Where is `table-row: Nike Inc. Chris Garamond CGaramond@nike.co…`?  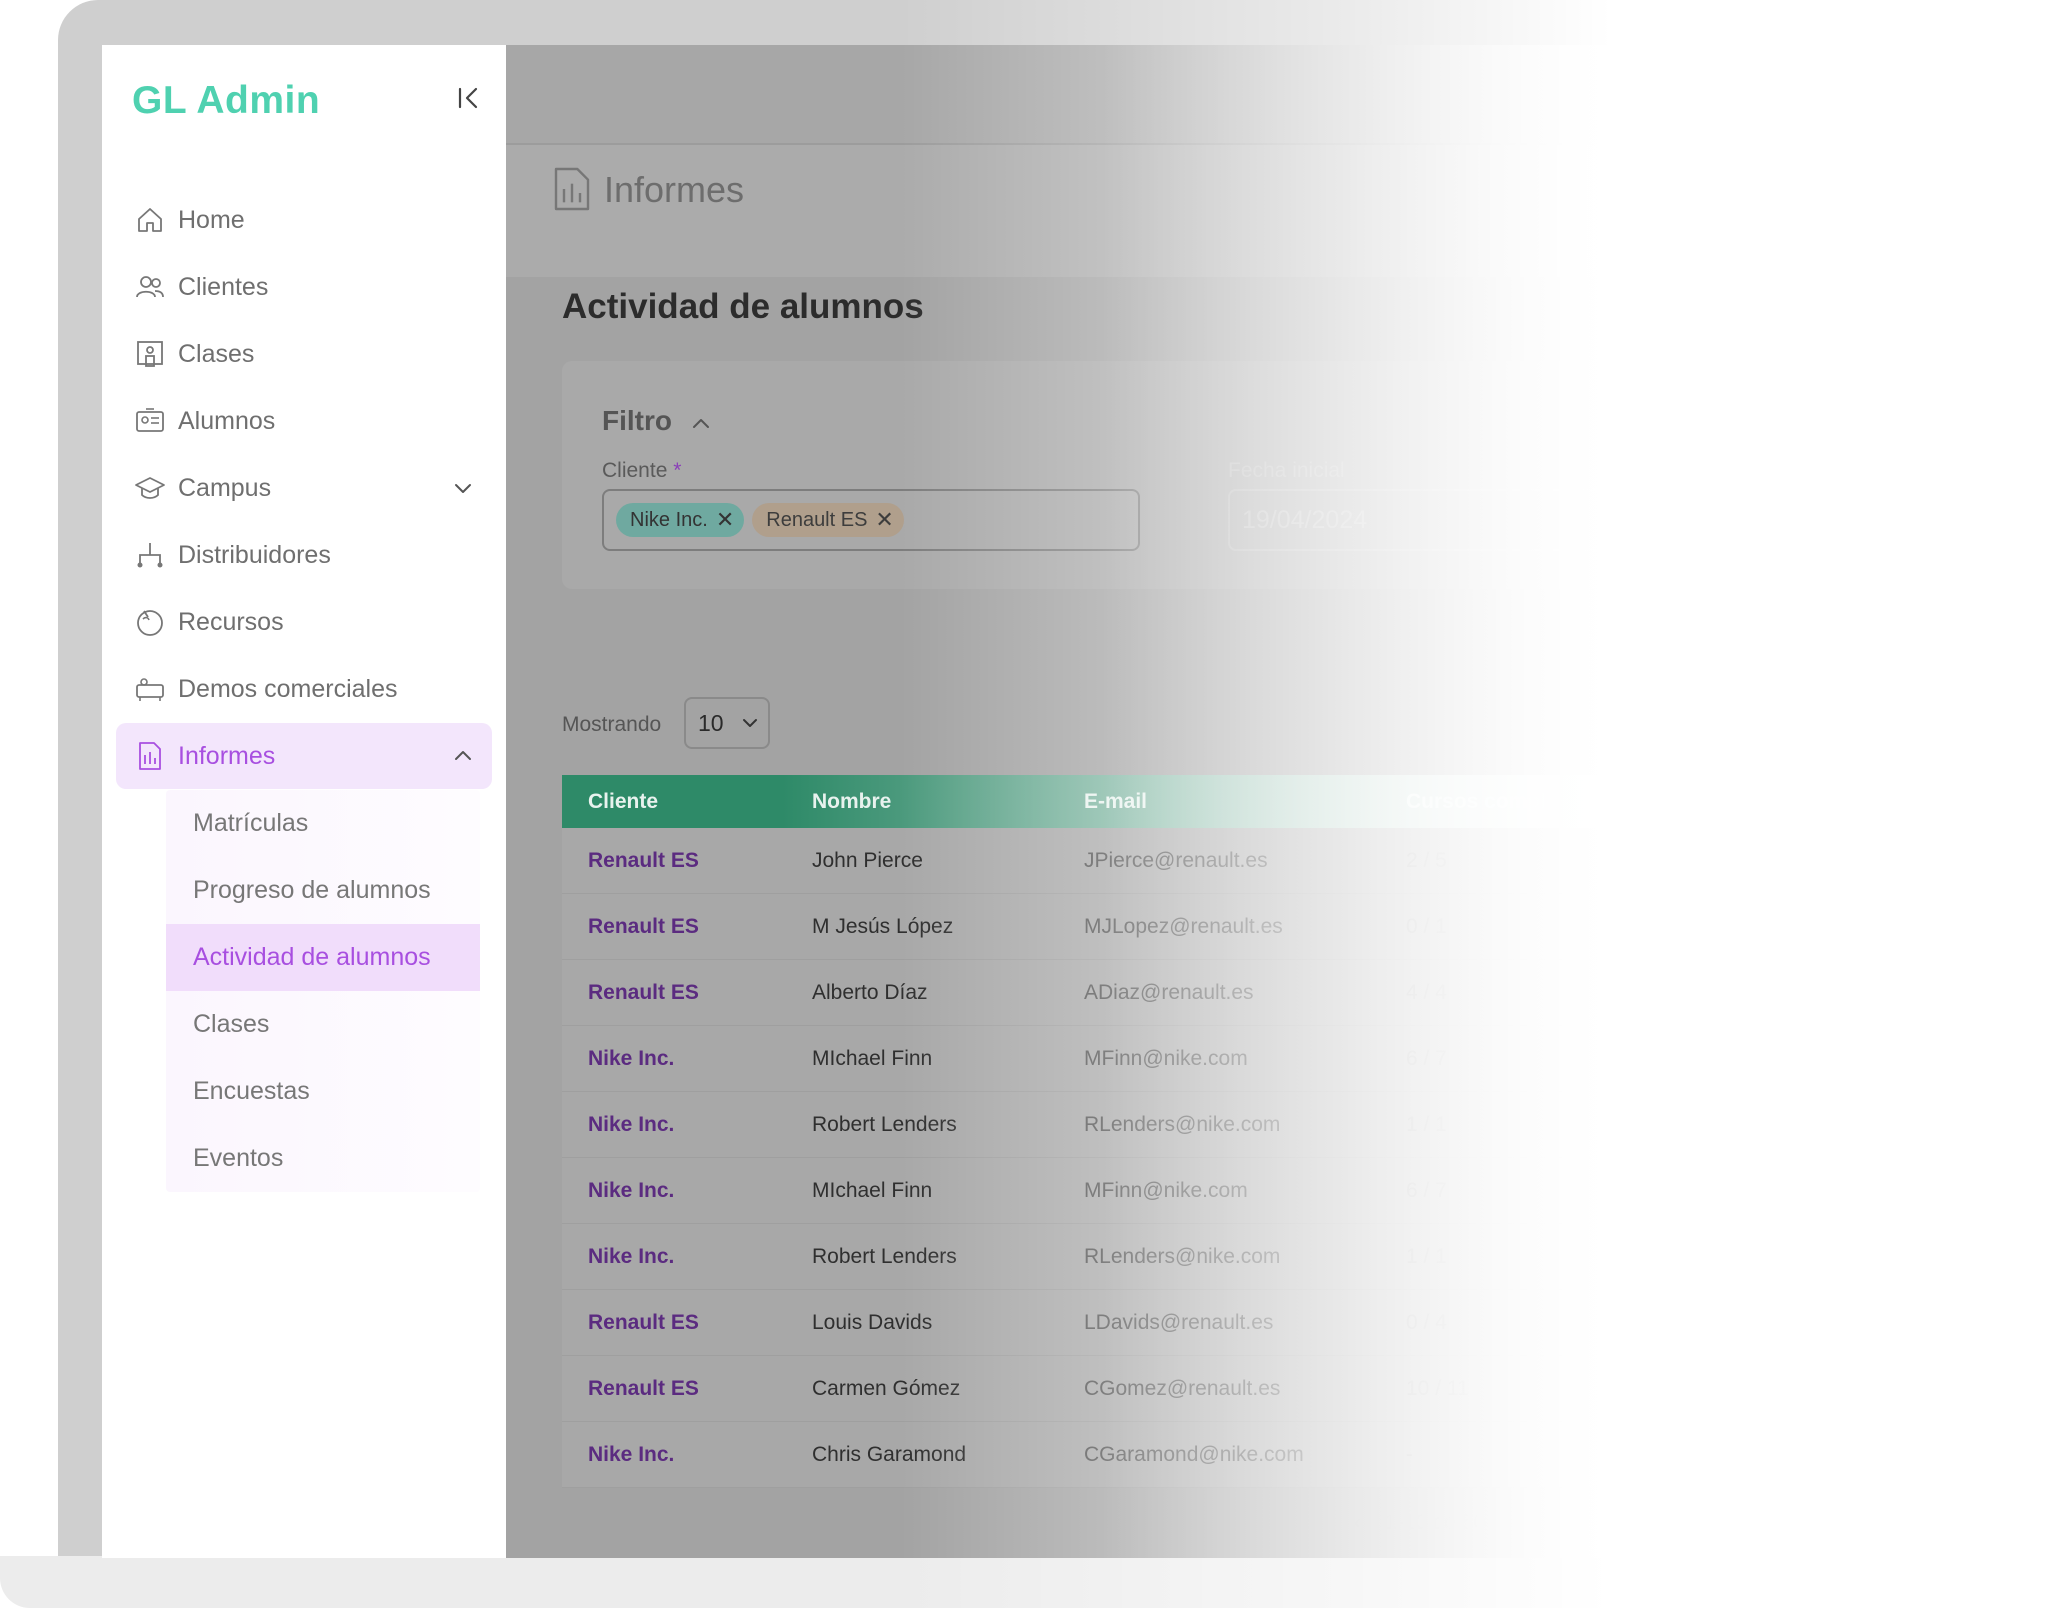 table-row: Nike Inc. Chris Garamond CGaramond@nike.co… is located at coordinates (1112, 1455).